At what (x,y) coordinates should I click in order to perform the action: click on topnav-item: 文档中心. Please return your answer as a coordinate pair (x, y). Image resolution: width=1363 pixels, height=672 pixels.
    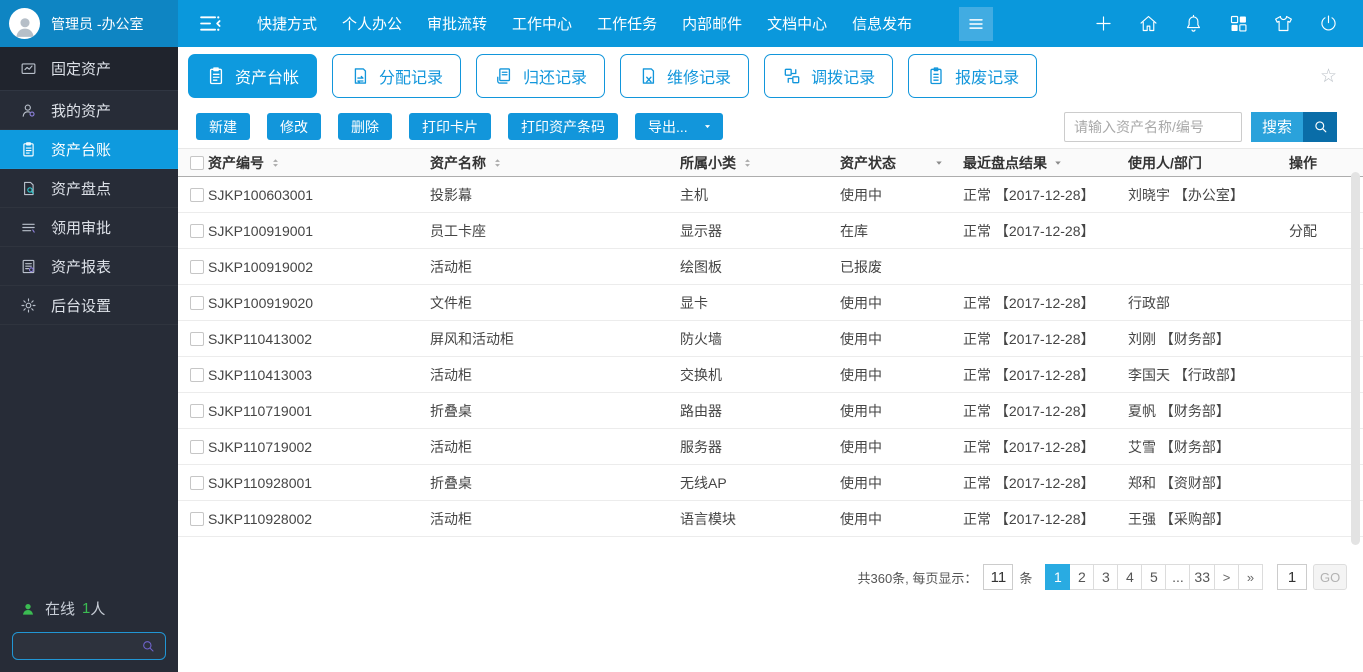
    Looking at the image, I should click on (797, 23).